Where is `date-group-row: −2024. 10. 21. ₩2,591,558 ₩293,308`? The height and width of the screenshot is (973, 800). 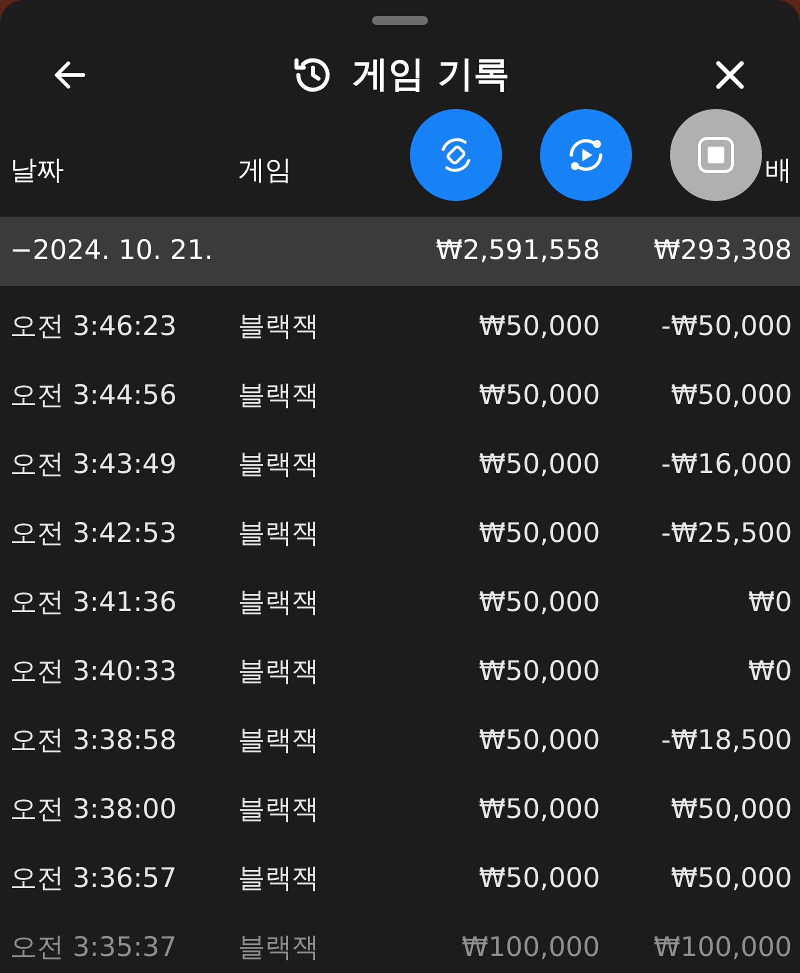
date-group-row: −2024. 10. 21. ₩2,591,558 ₩293,308 is located at coordinates (400, 251).